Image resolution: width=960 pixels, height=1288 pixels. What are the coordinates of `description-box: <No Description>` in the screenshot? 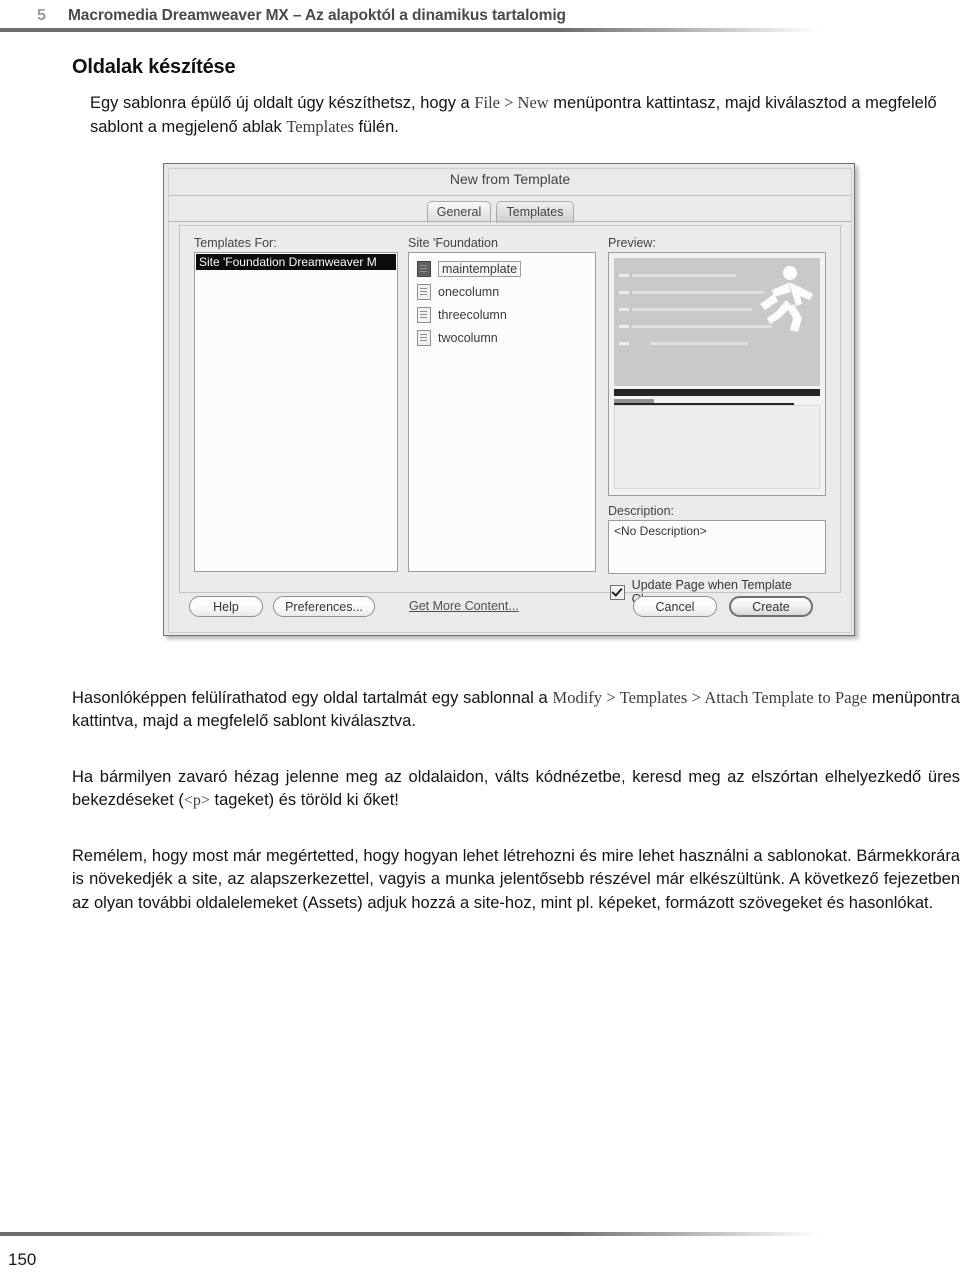 It's located at (717, 547).